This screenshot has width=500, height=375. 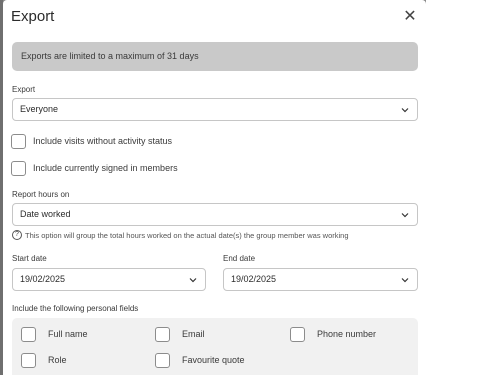 What do you see at coordinates (33, 16) in the screenshot?
I see `modal-title: Export` at bounding box center [33, 16].